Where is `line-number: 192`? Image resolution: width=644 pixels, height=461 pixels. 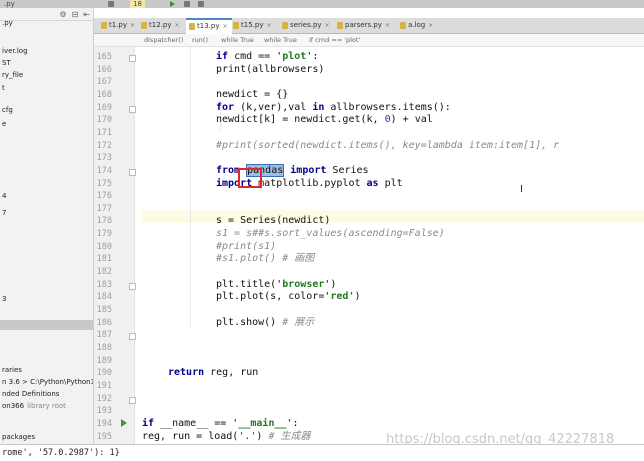
line-number: 192 is located at coordinates (104, 398).